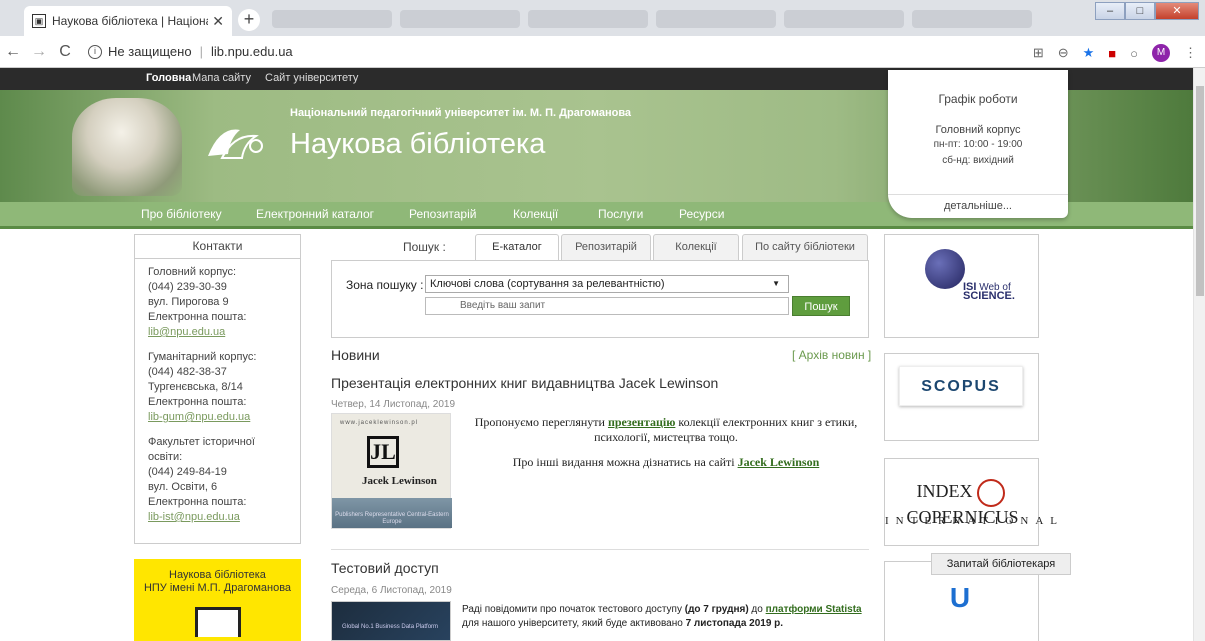 The image size is (1205, 641). What do you see at coordinates (183, 487) in the screenshot?
I see `contact-address: вул. Освіти, 6` at bounding box center [183, 487].